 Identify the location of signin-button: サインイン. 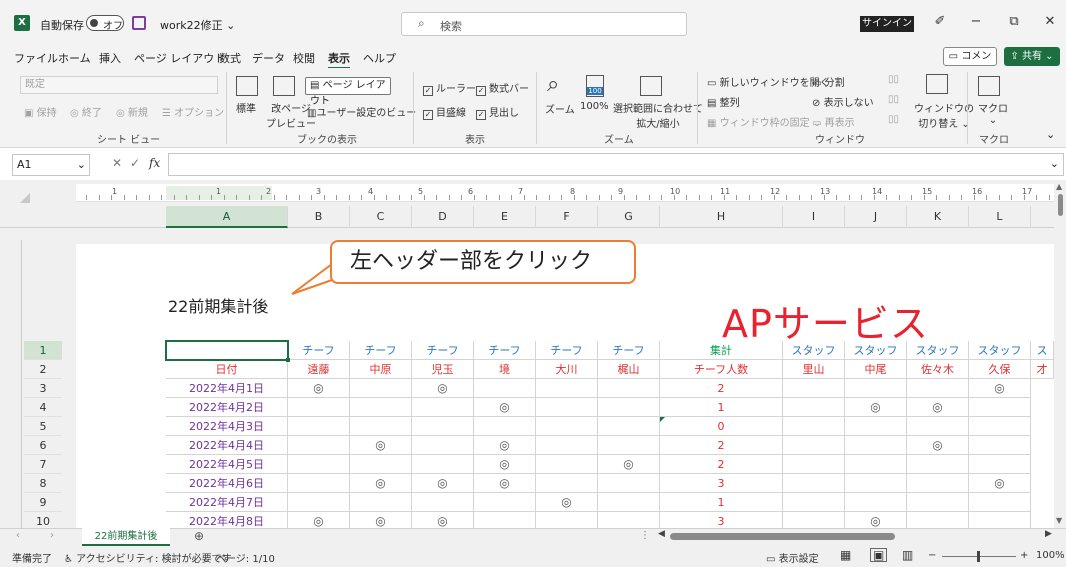
(887, 24).